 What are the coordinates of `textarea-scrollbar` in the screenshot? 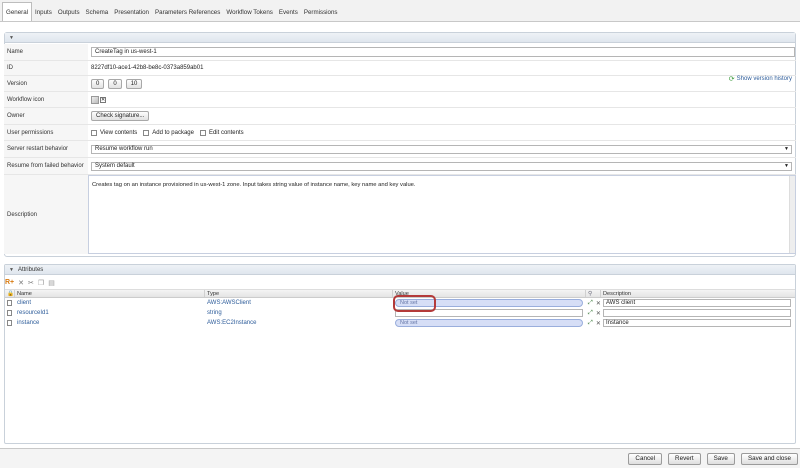 It's located at (792, 214).